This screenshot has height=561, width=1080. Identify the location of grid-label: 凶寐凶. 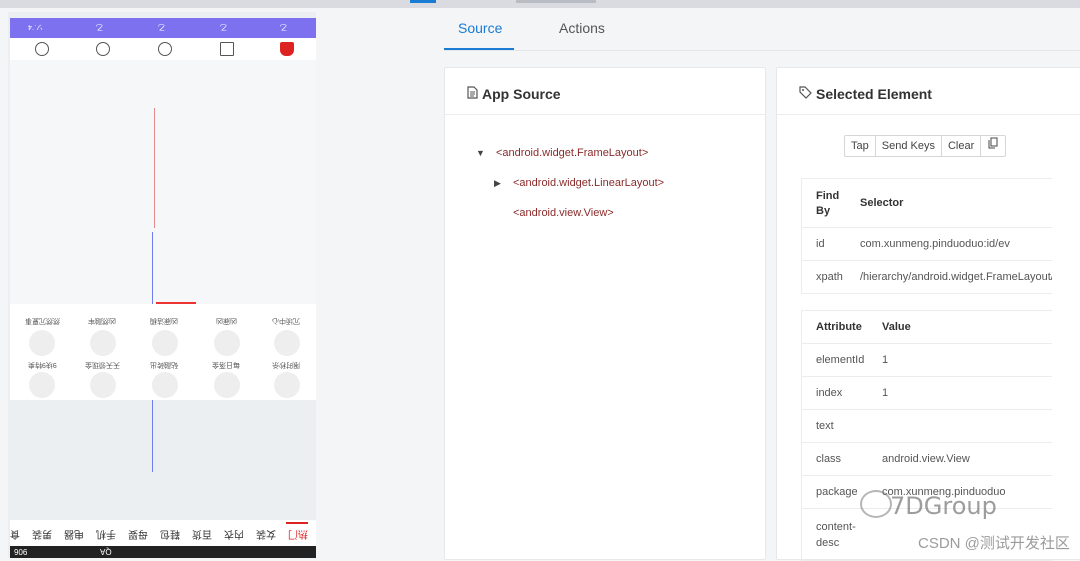
(226, 320).